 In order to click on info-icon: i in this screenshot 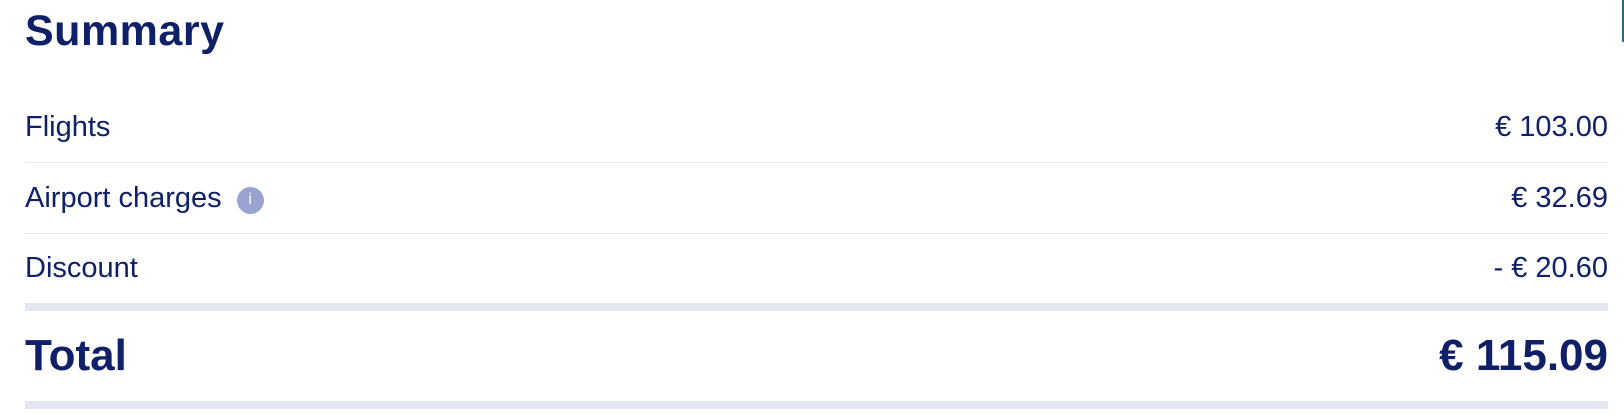, I will do `click(250, 200)`.